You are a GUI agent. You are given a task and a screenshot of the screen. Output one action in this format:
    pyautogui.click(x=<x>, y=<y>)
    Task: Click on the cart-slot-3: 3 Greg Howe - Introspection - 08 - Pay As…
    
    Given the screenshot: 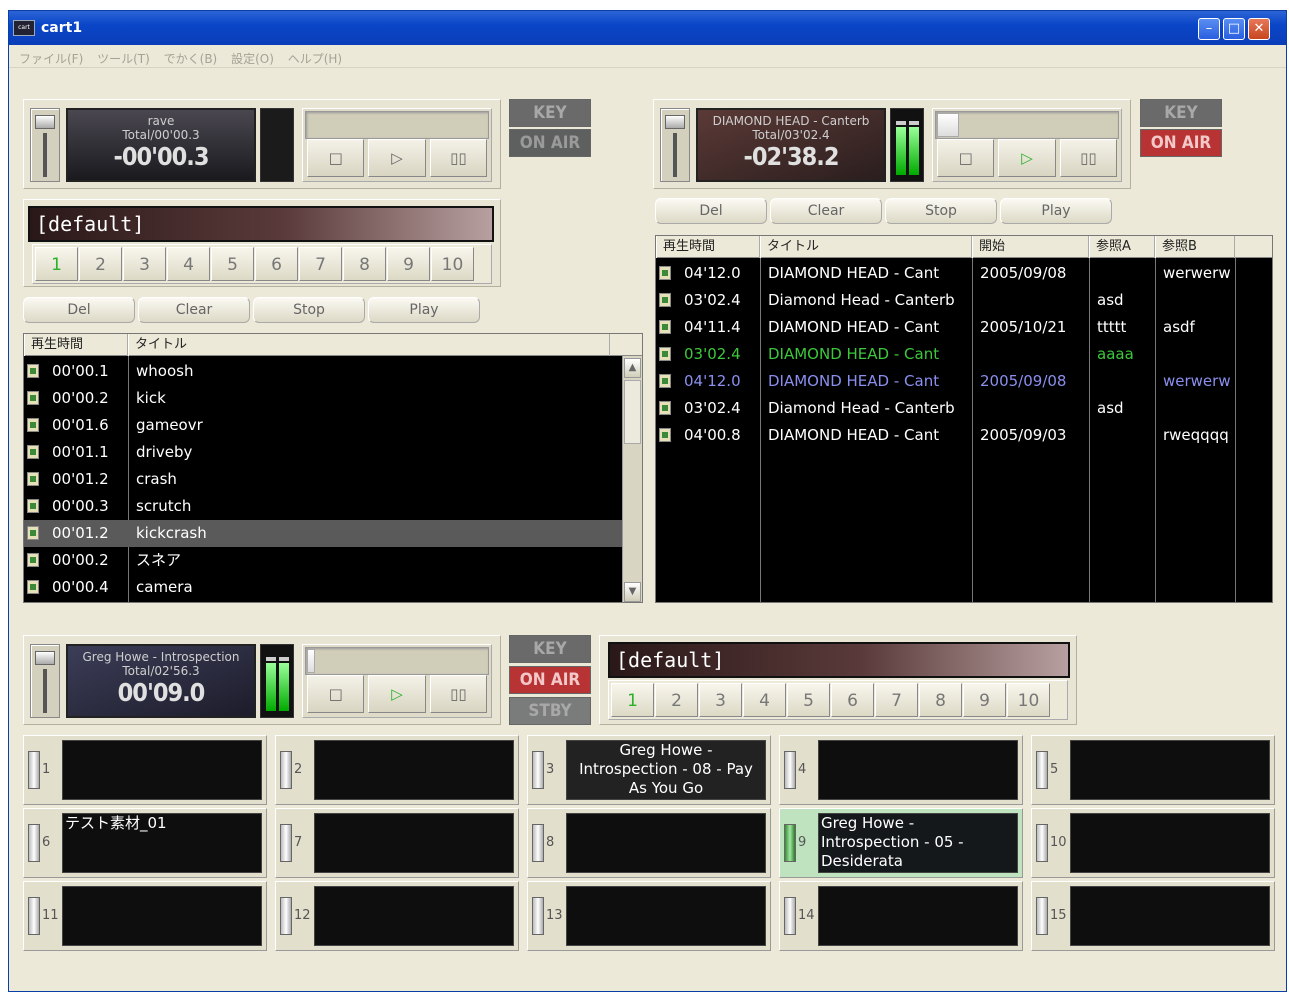 What is the action you would take?
    pyautogui.click(x=649, y=770)
    